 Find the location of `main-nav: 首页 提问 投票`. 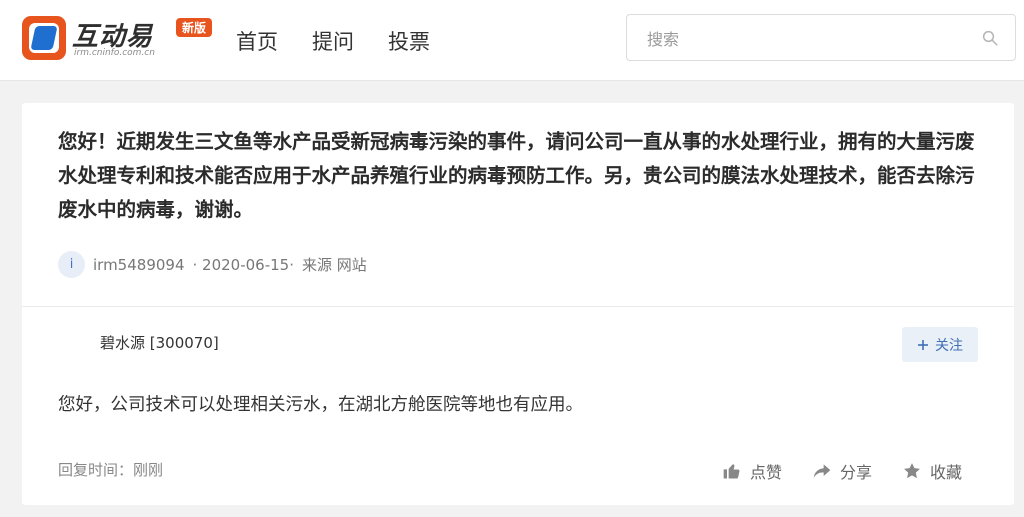

main-nav: 首页 提问 投票 is located at coordinates (333, 41).